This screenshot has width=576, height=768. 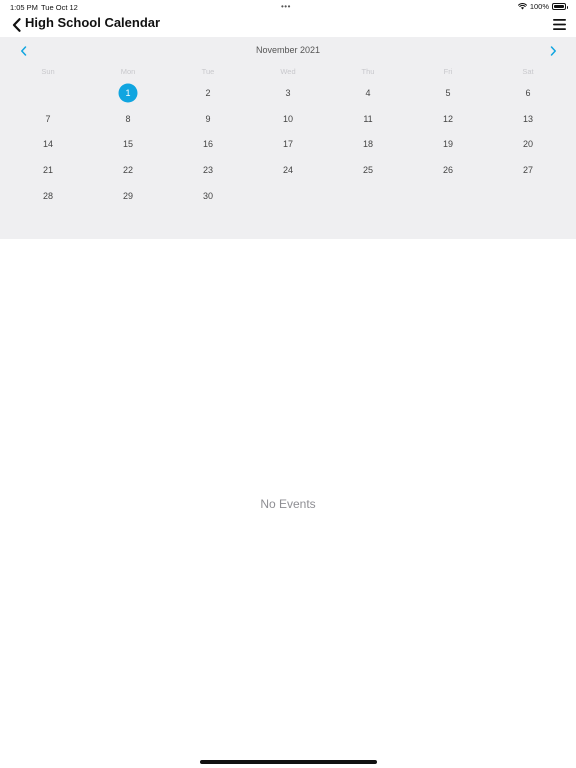 I want to click on calendar-day: 4, so click(x=368, y=93).